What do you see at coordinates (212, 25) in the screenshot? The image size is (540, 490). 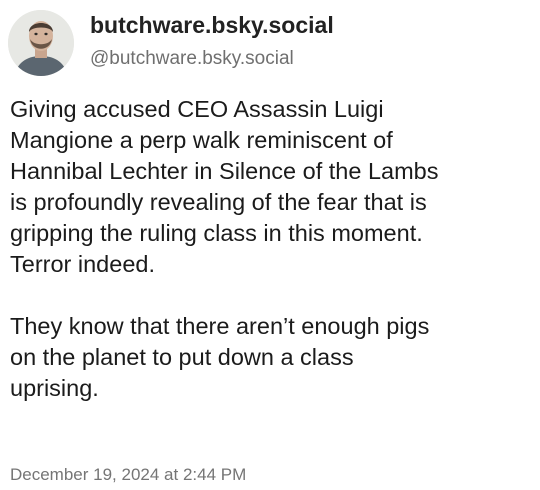 I see `author-display-name: butchware.bsky.social` at bounding box center [212, 25].